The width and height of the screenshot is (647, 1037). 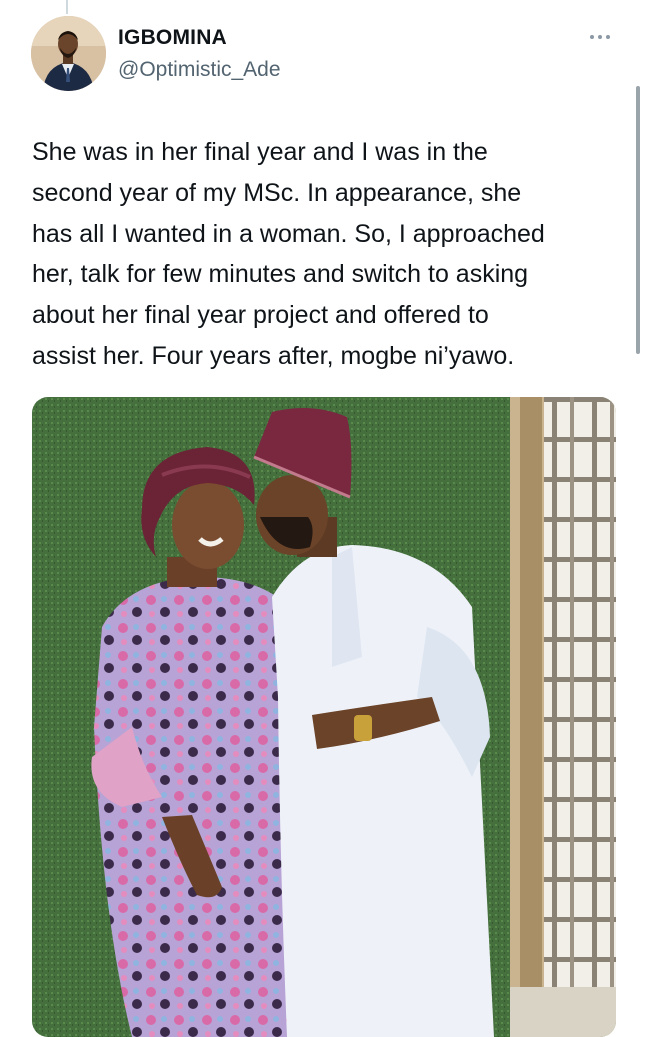 What do you see at coordinates (638, 220) in the screenshot?
I see `scrollbar` at bounding box center [638, 220].